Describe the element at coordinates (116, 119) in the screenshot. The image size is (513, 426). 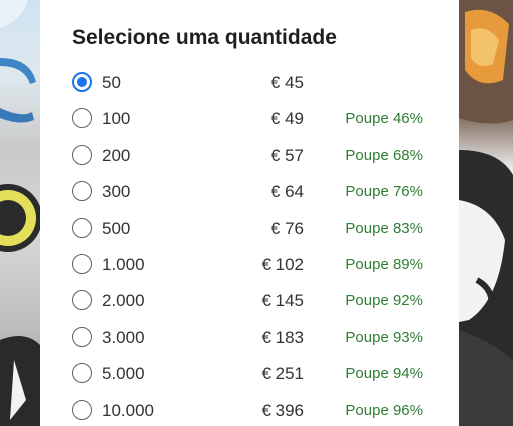
I see `quantity-label: 100` at that location.